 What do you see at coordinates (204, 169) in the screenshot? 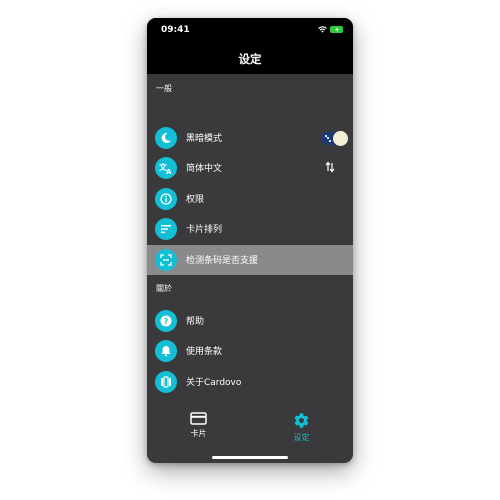
I see `settings-row-label: 简体中文` at bounding box center [204, 169].